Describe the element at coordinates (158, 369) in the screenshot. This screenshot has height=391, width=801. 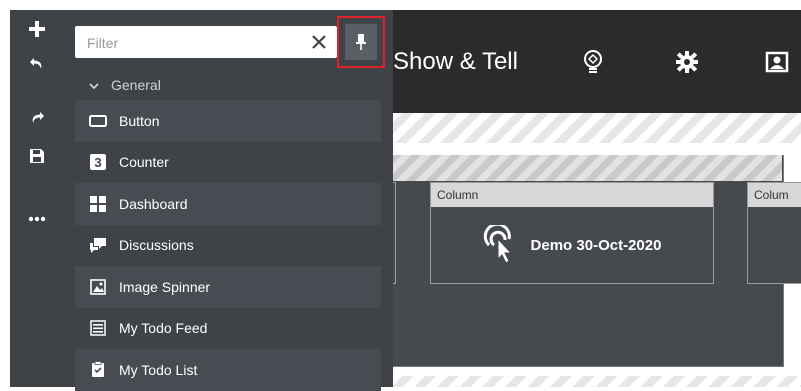
I see `widget-item-label: My Todo List` at that location.